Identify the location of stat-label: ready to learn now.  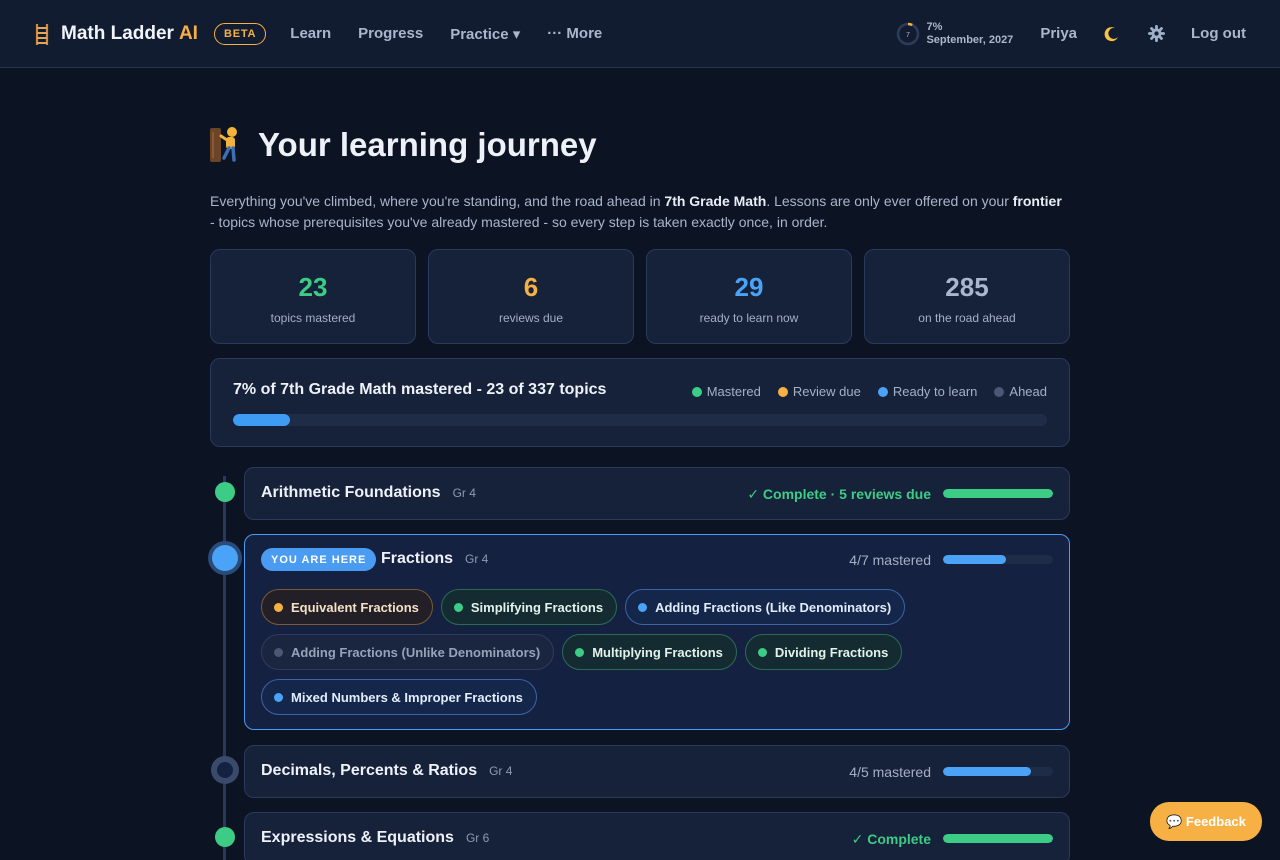
(749, 318).